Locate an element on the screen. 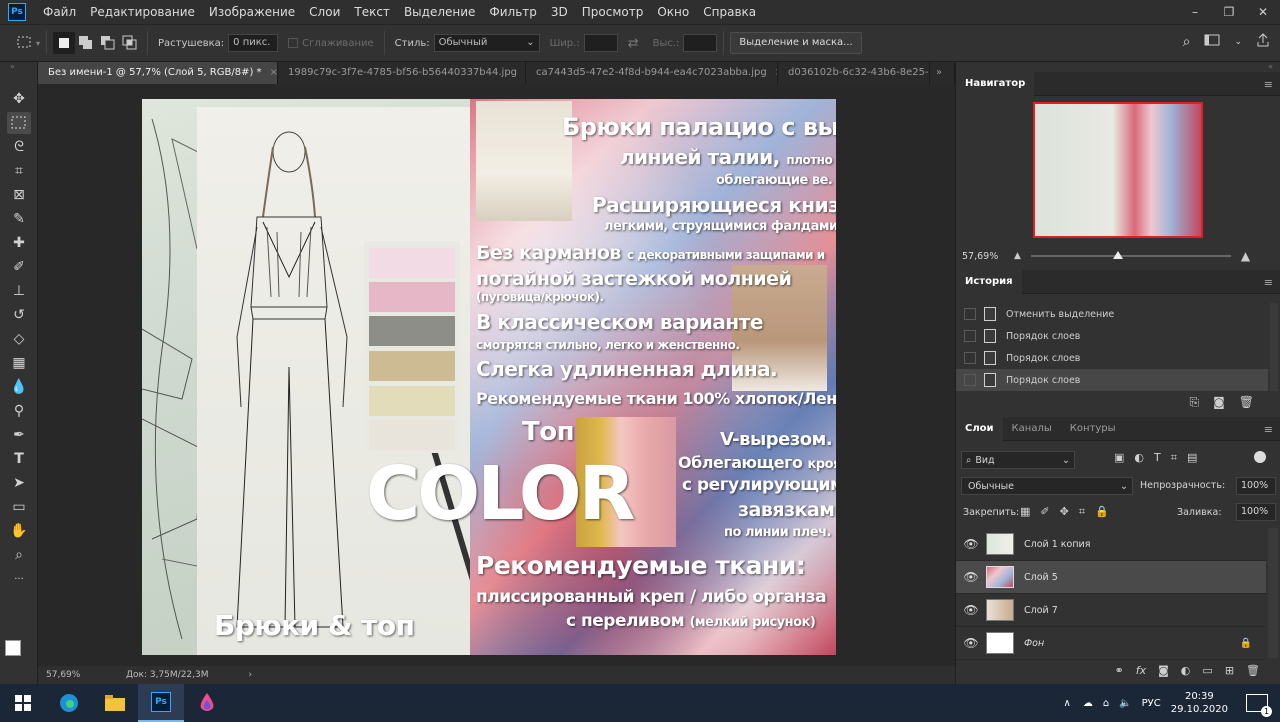  crop-tool-icon: ⌗ is located at coordinates (19, 171).